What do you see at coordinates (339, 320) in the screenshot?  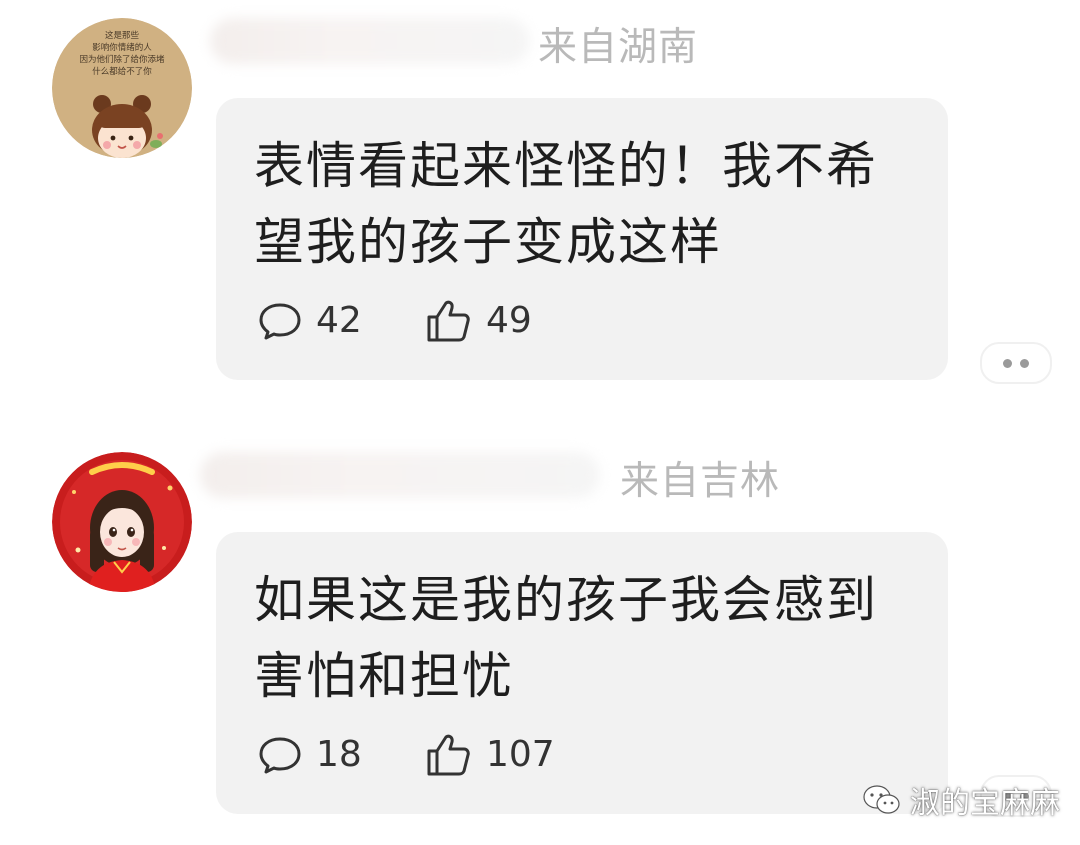 I see `reply-count: 42` at bounding box center [339, 320].